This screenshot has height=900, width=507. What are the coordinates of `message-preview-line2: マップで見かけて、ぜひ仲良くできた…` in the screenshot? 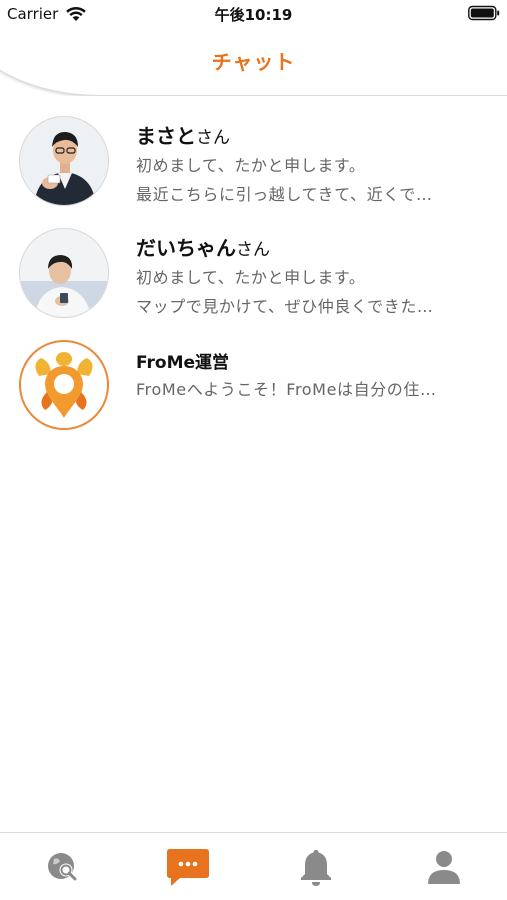 It's located at (285, 306).